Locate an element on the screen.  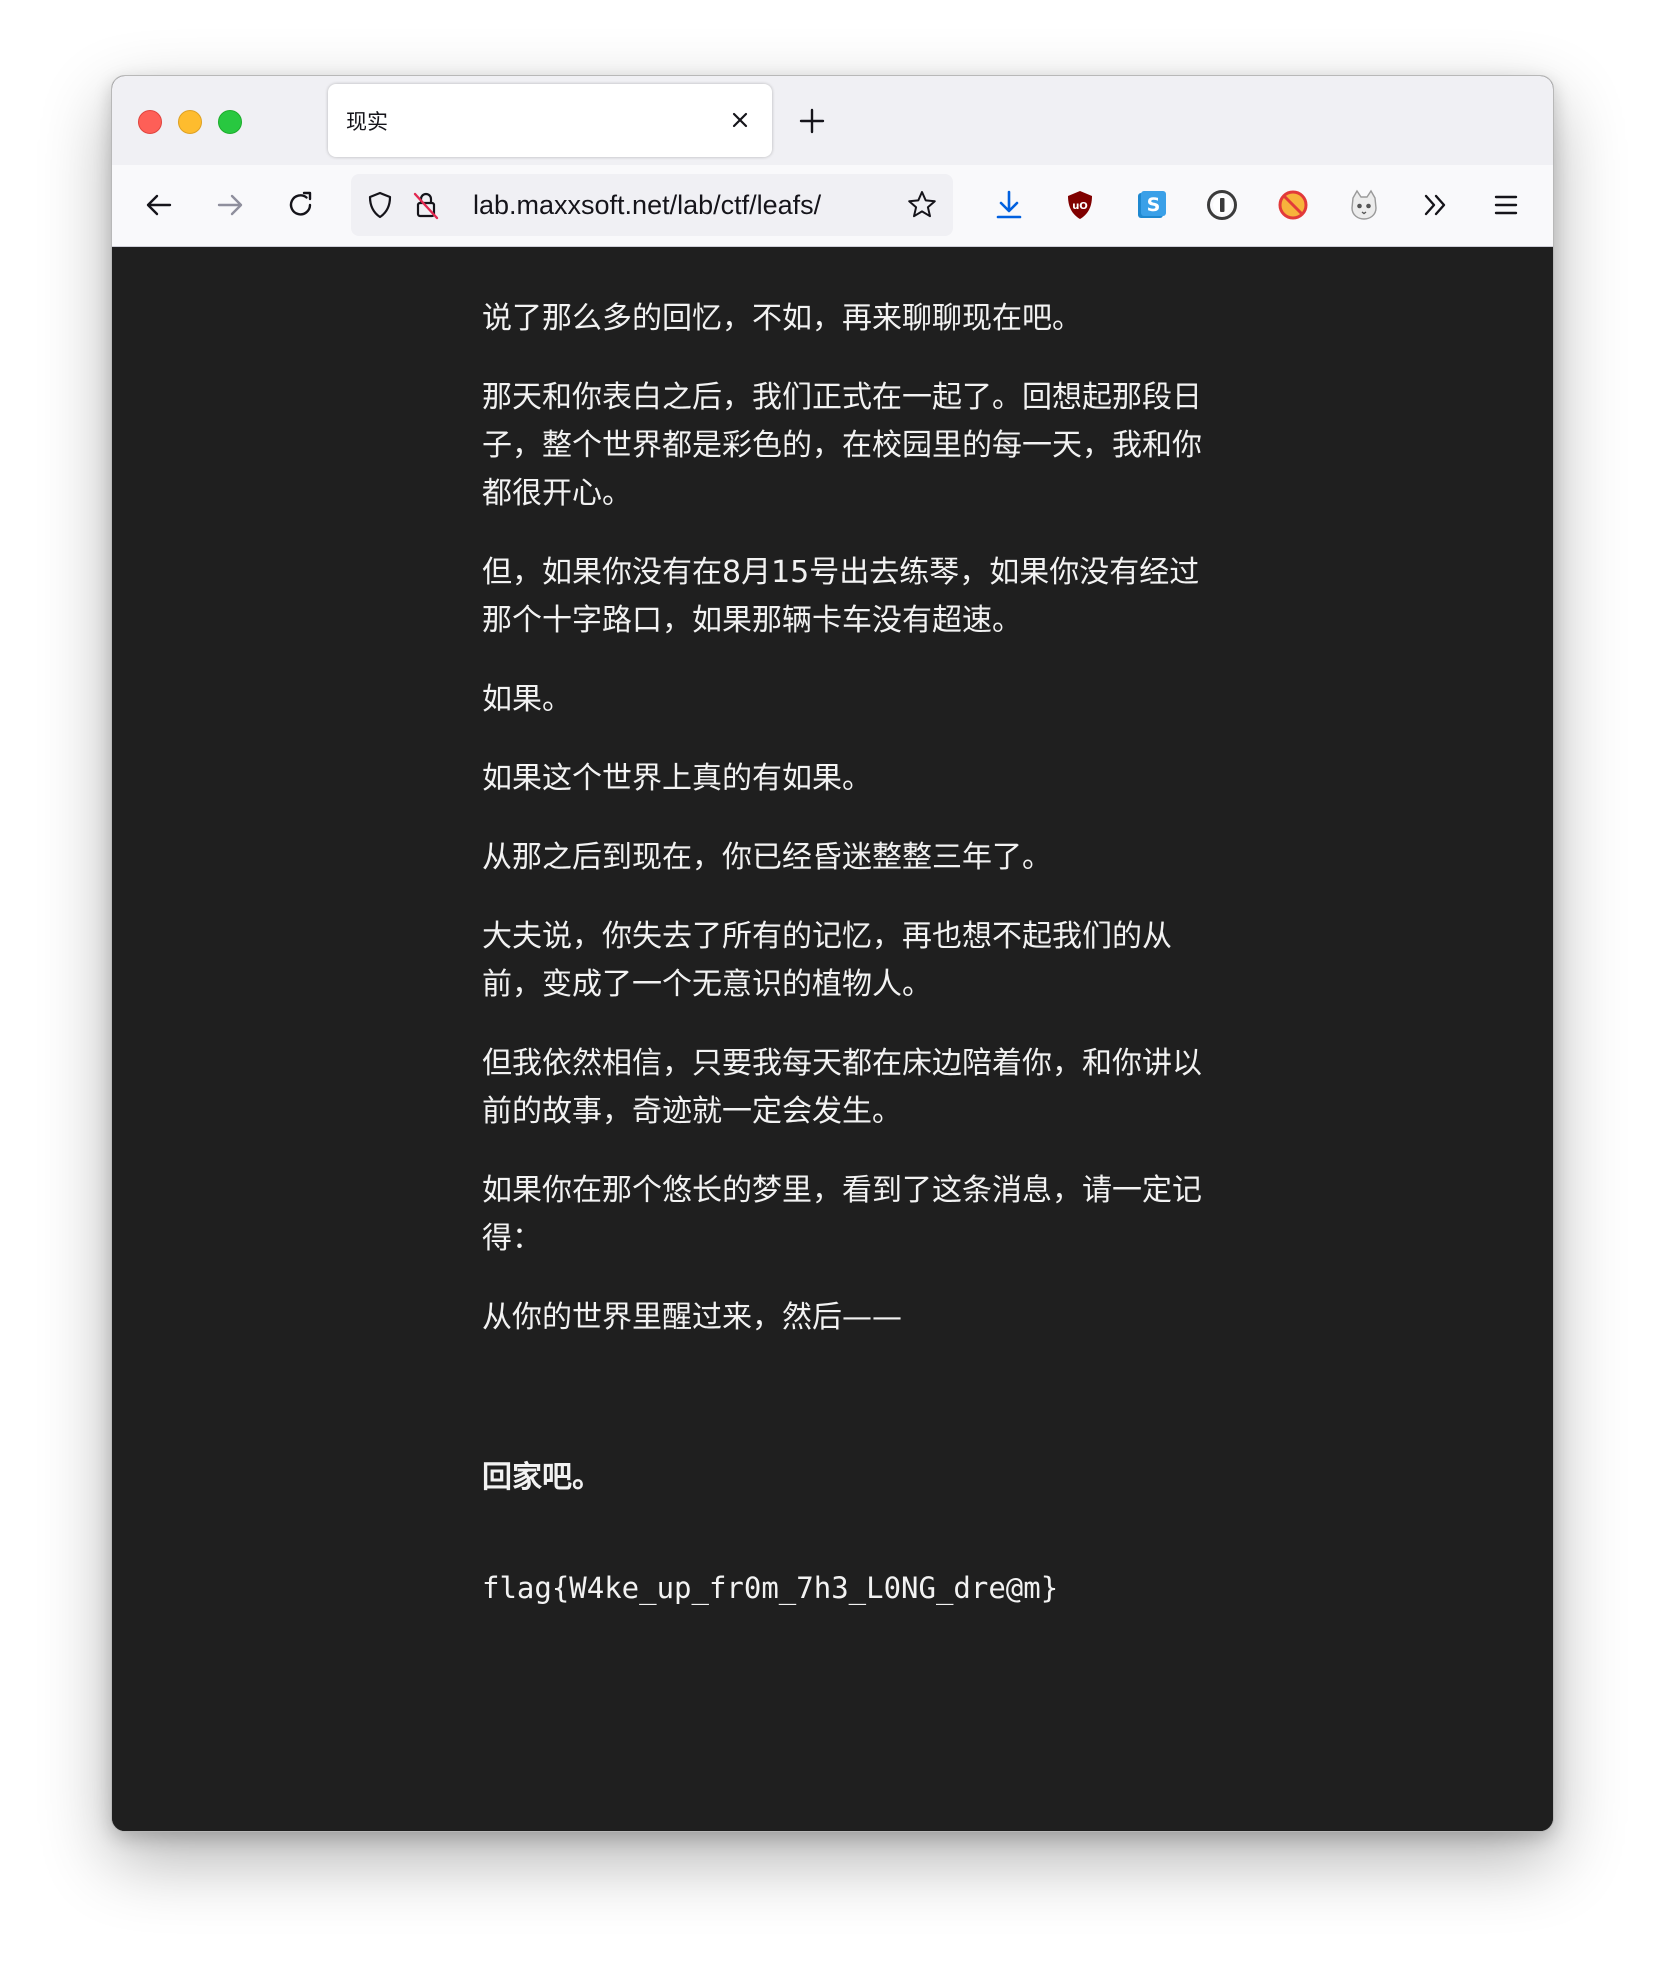
svg-text: uO is located at coordinates (1080, 206).